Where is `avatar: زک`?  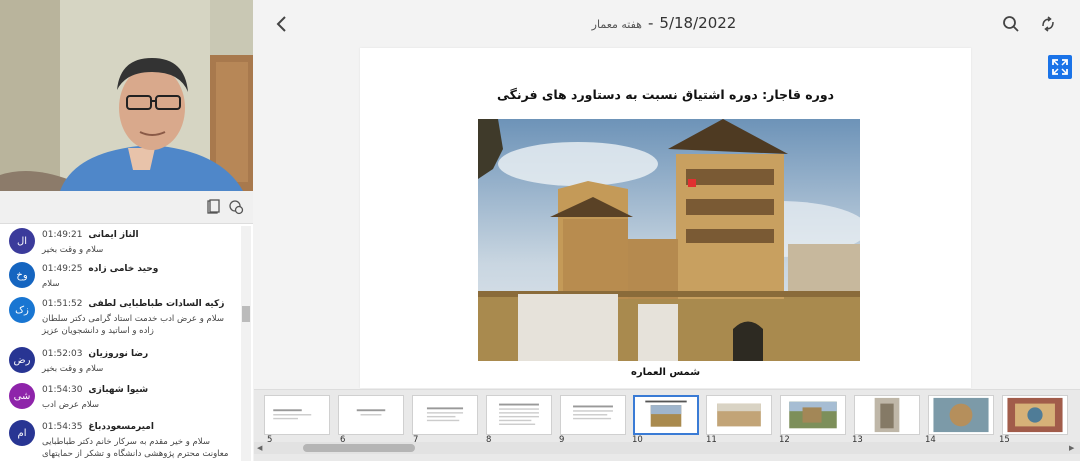 avatar: زک is located at coordinates (22, 310).